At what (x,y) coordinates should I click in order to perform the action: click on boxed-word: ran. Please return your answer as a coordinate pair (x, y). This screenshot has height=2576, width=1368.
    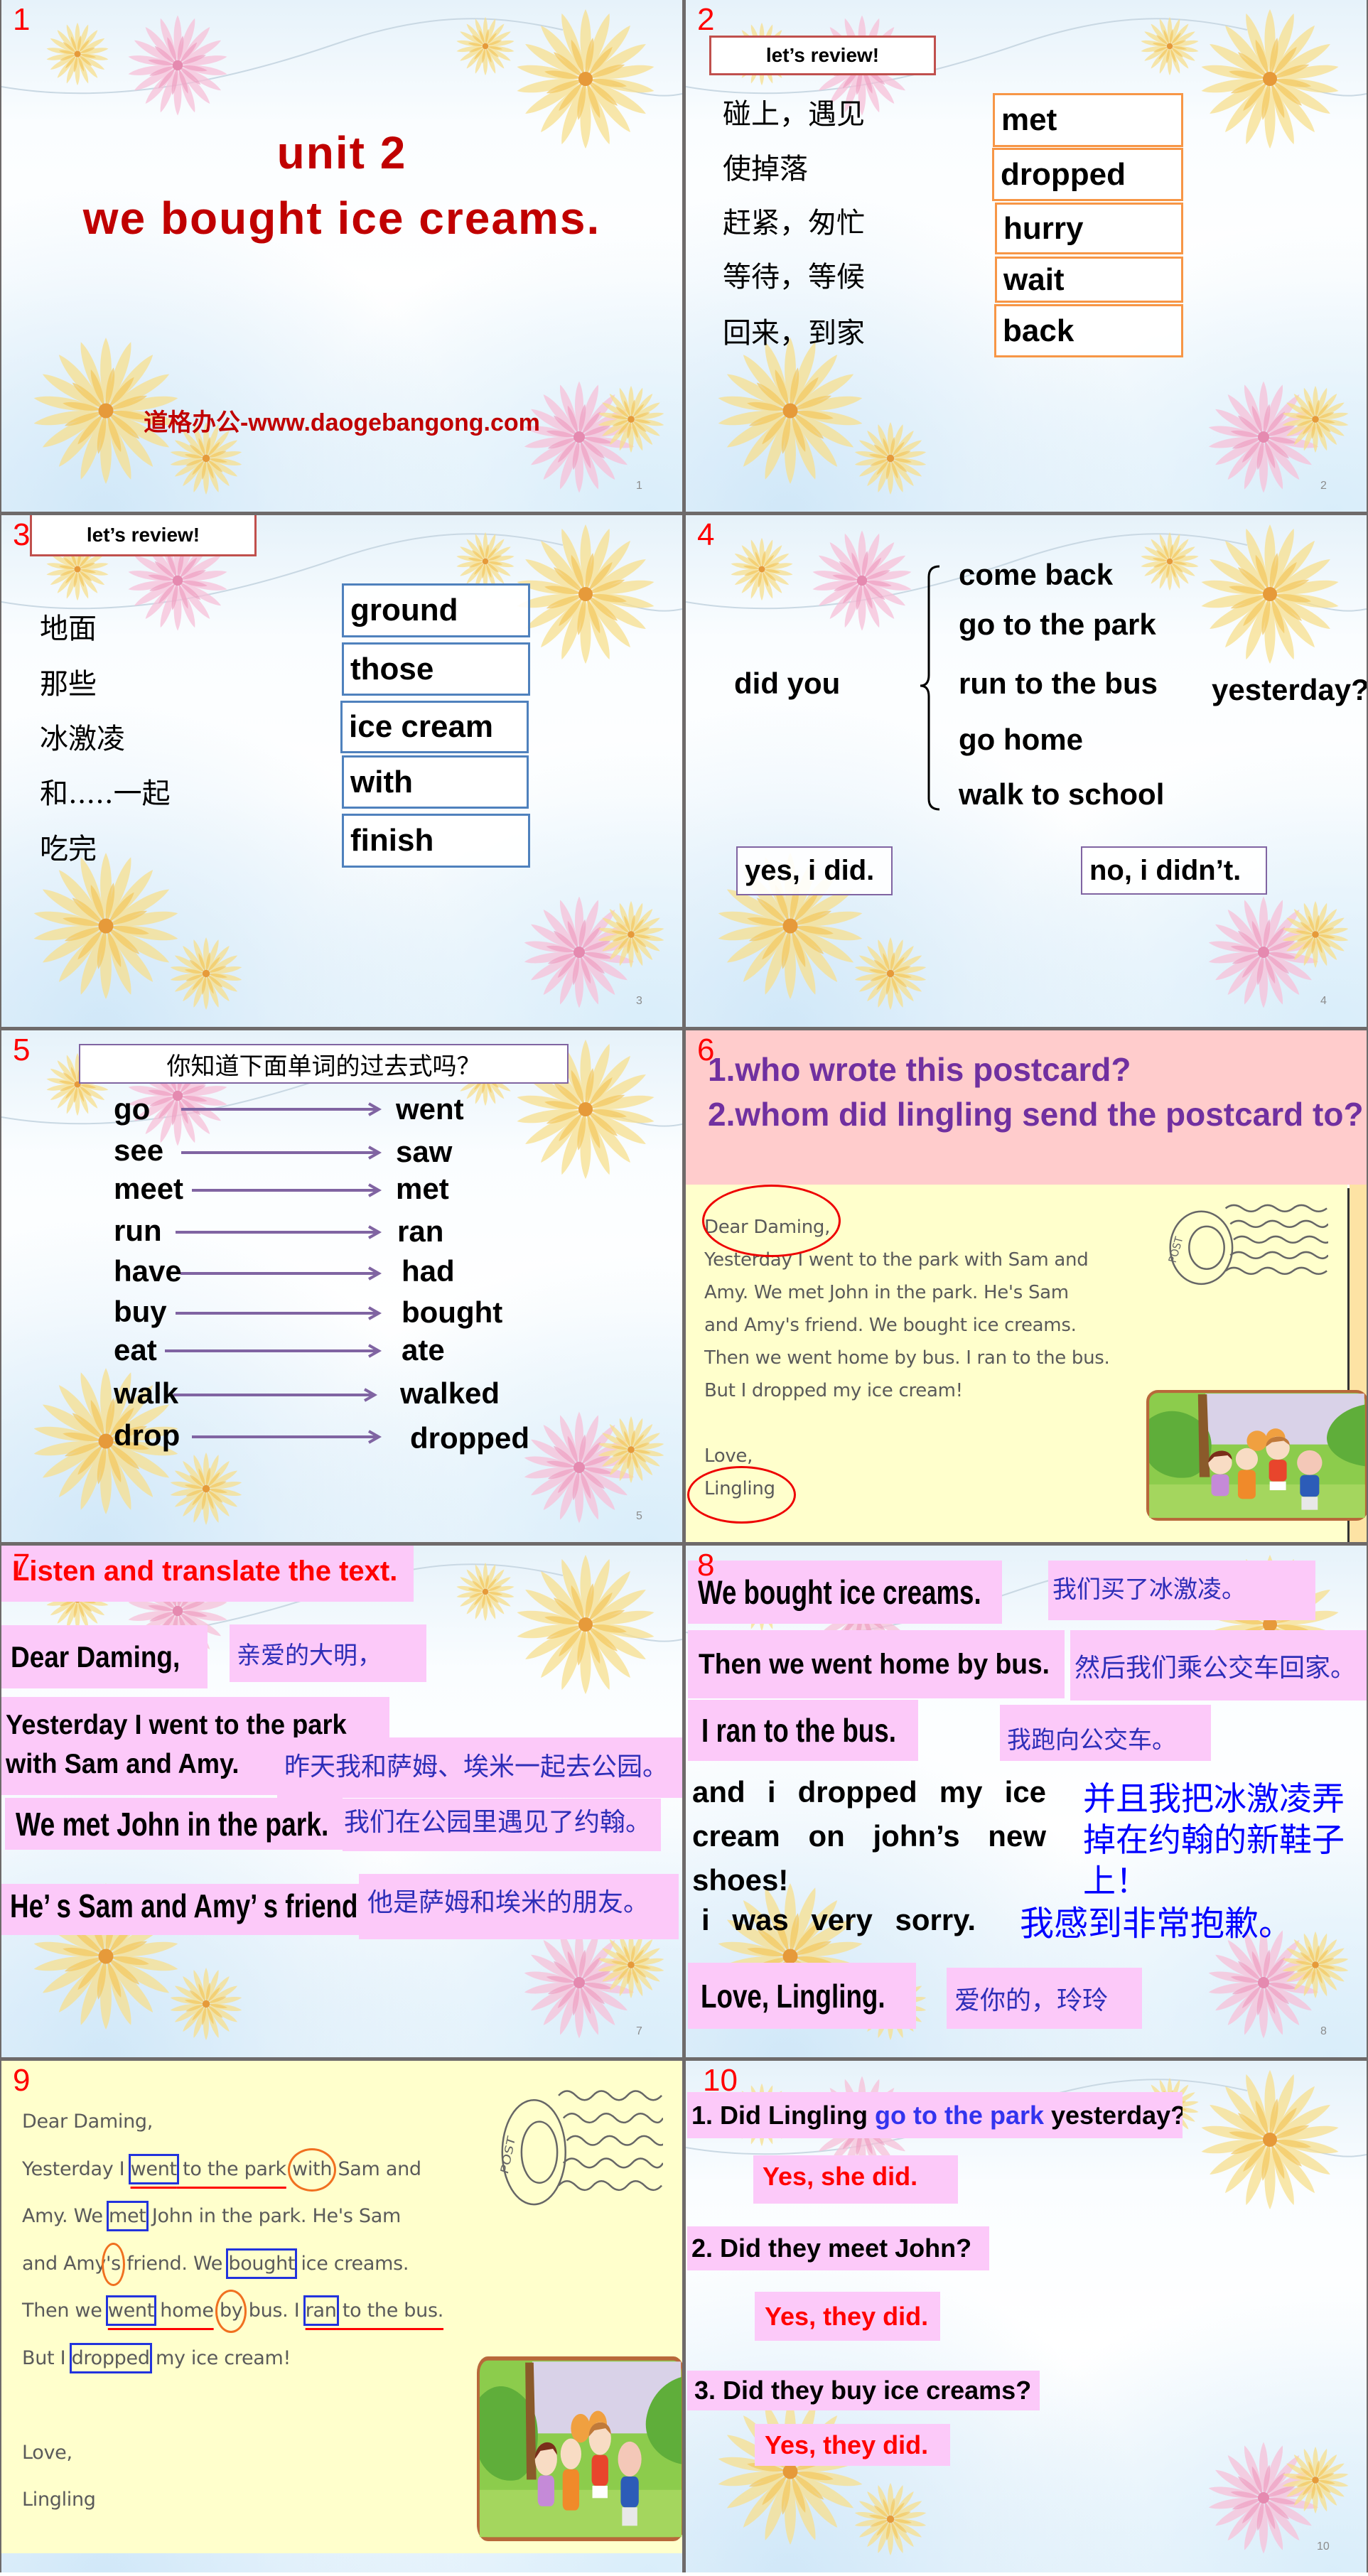
    Looking at the image, I should click on (321, 2310).